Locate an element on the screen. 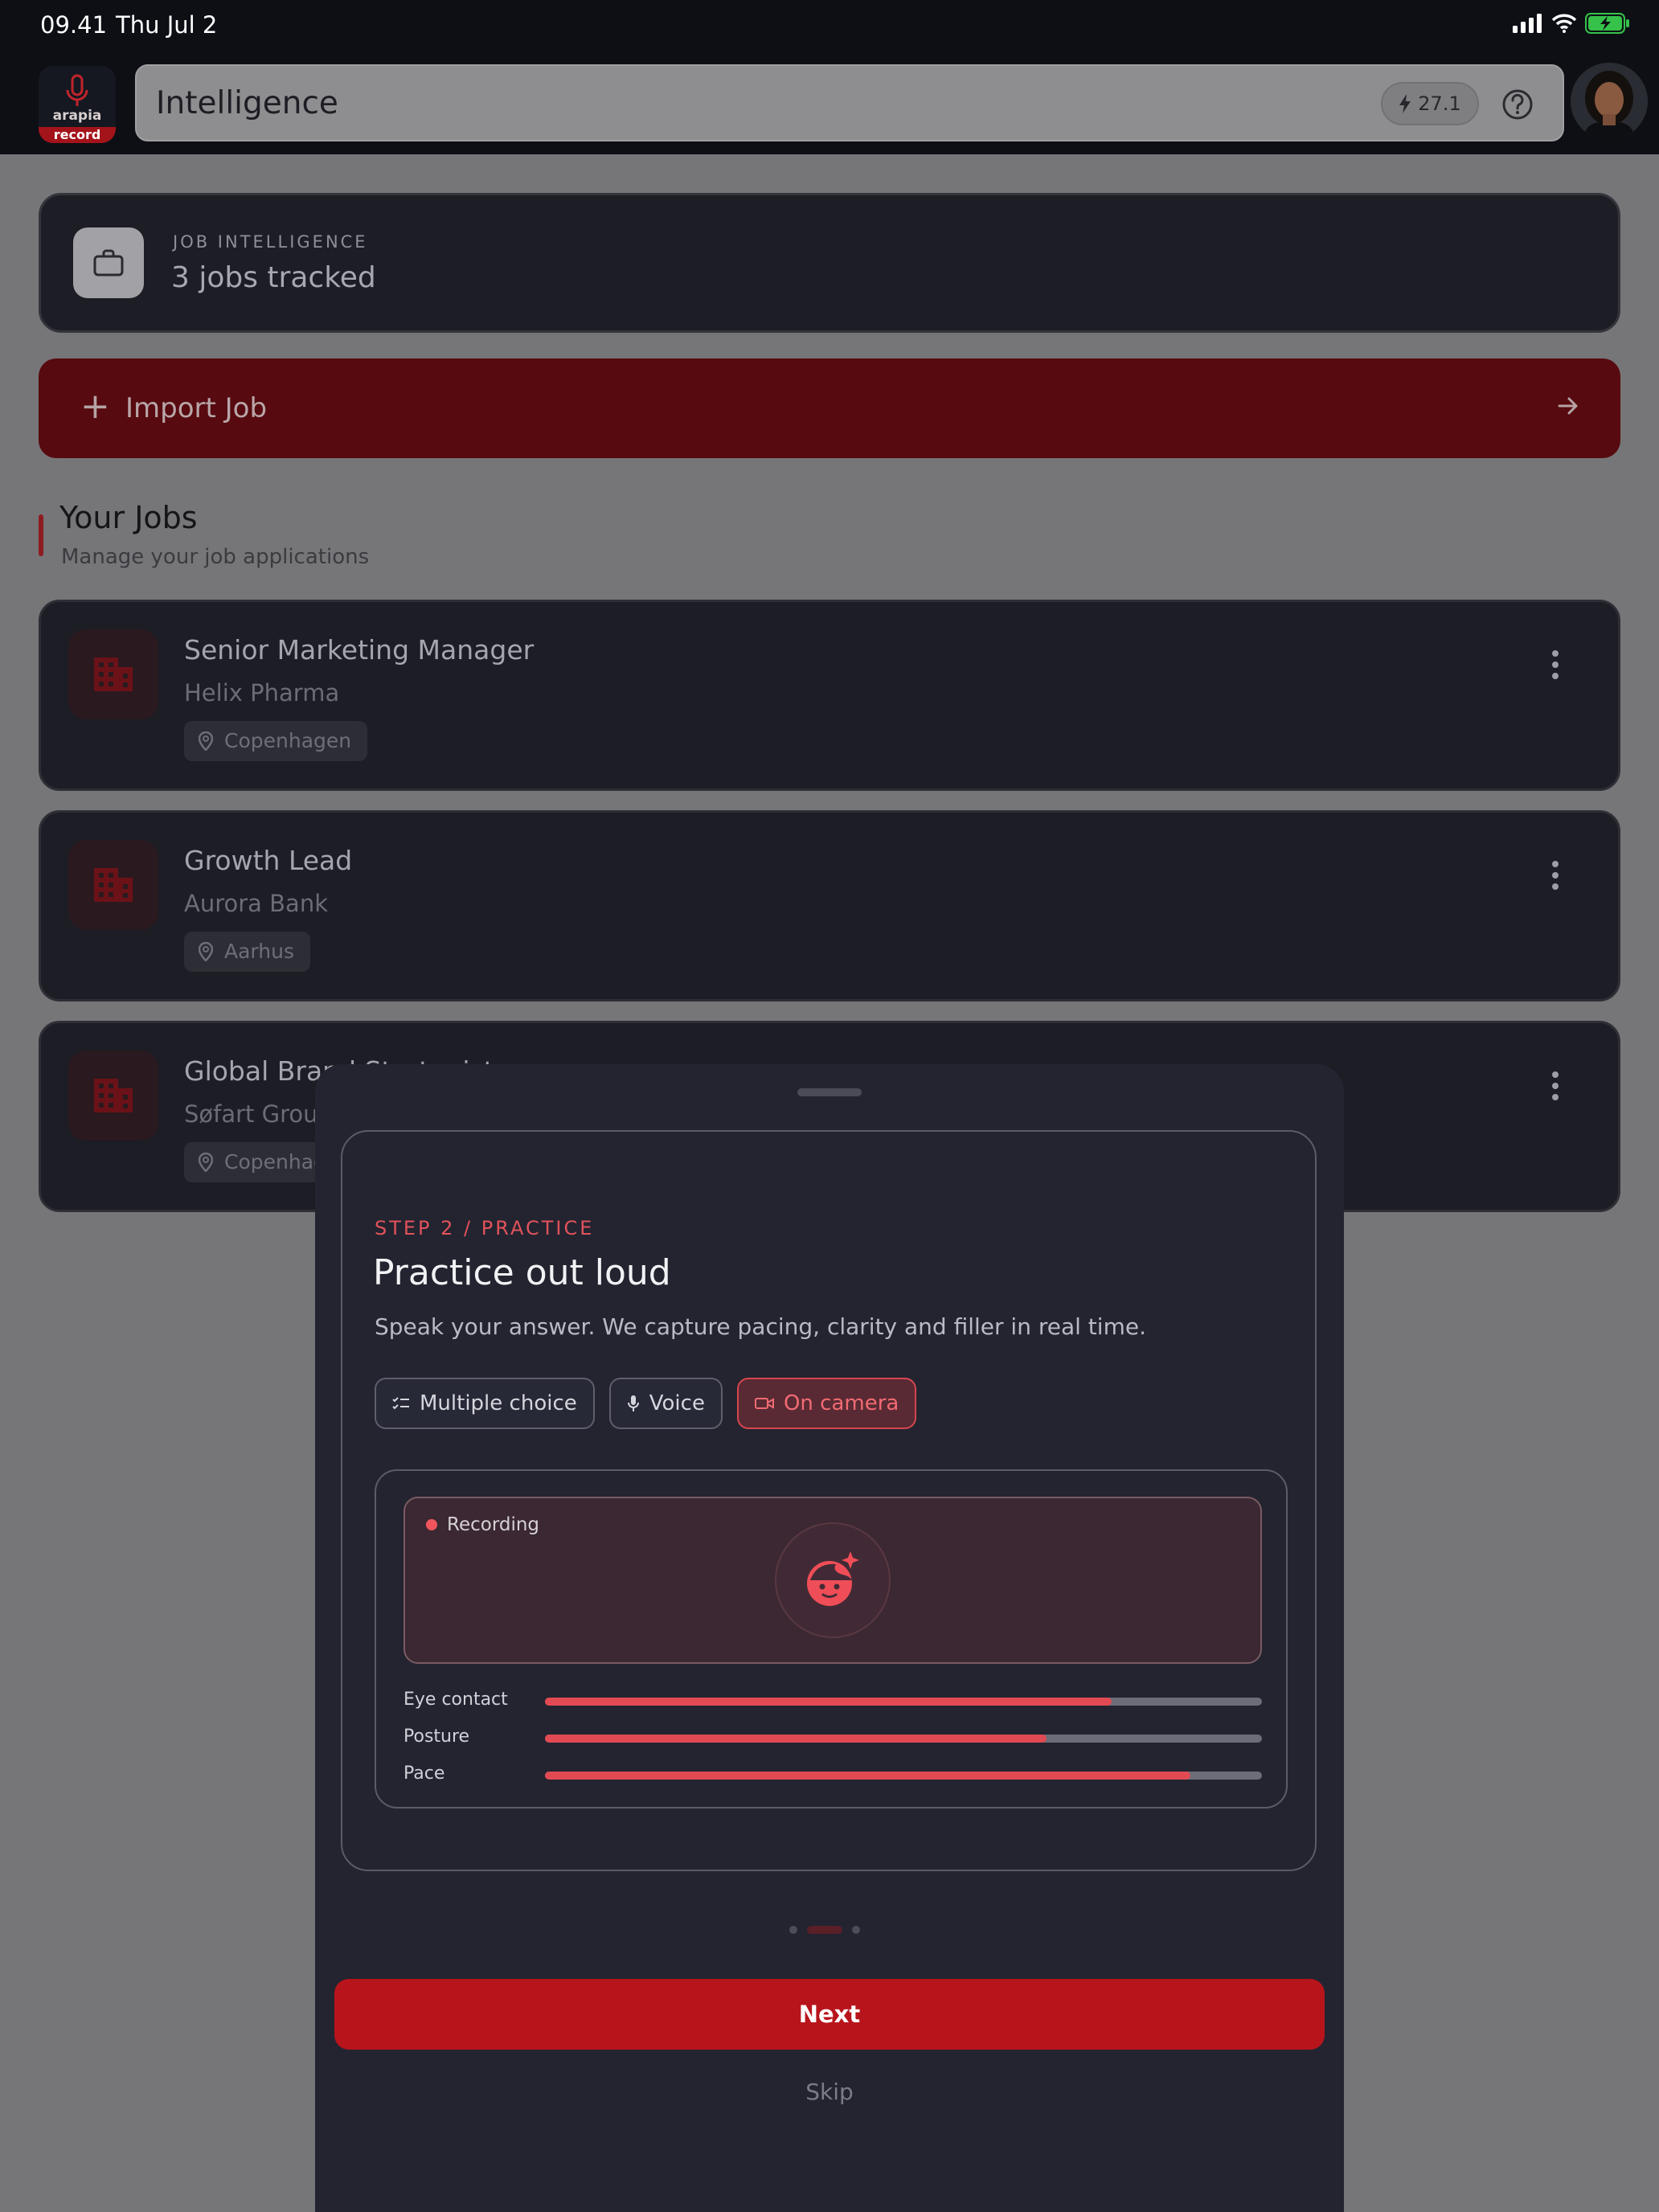 This screenshot has width=1659, height=2212. recording-dot-icon is located at coordinates (432, 1524).